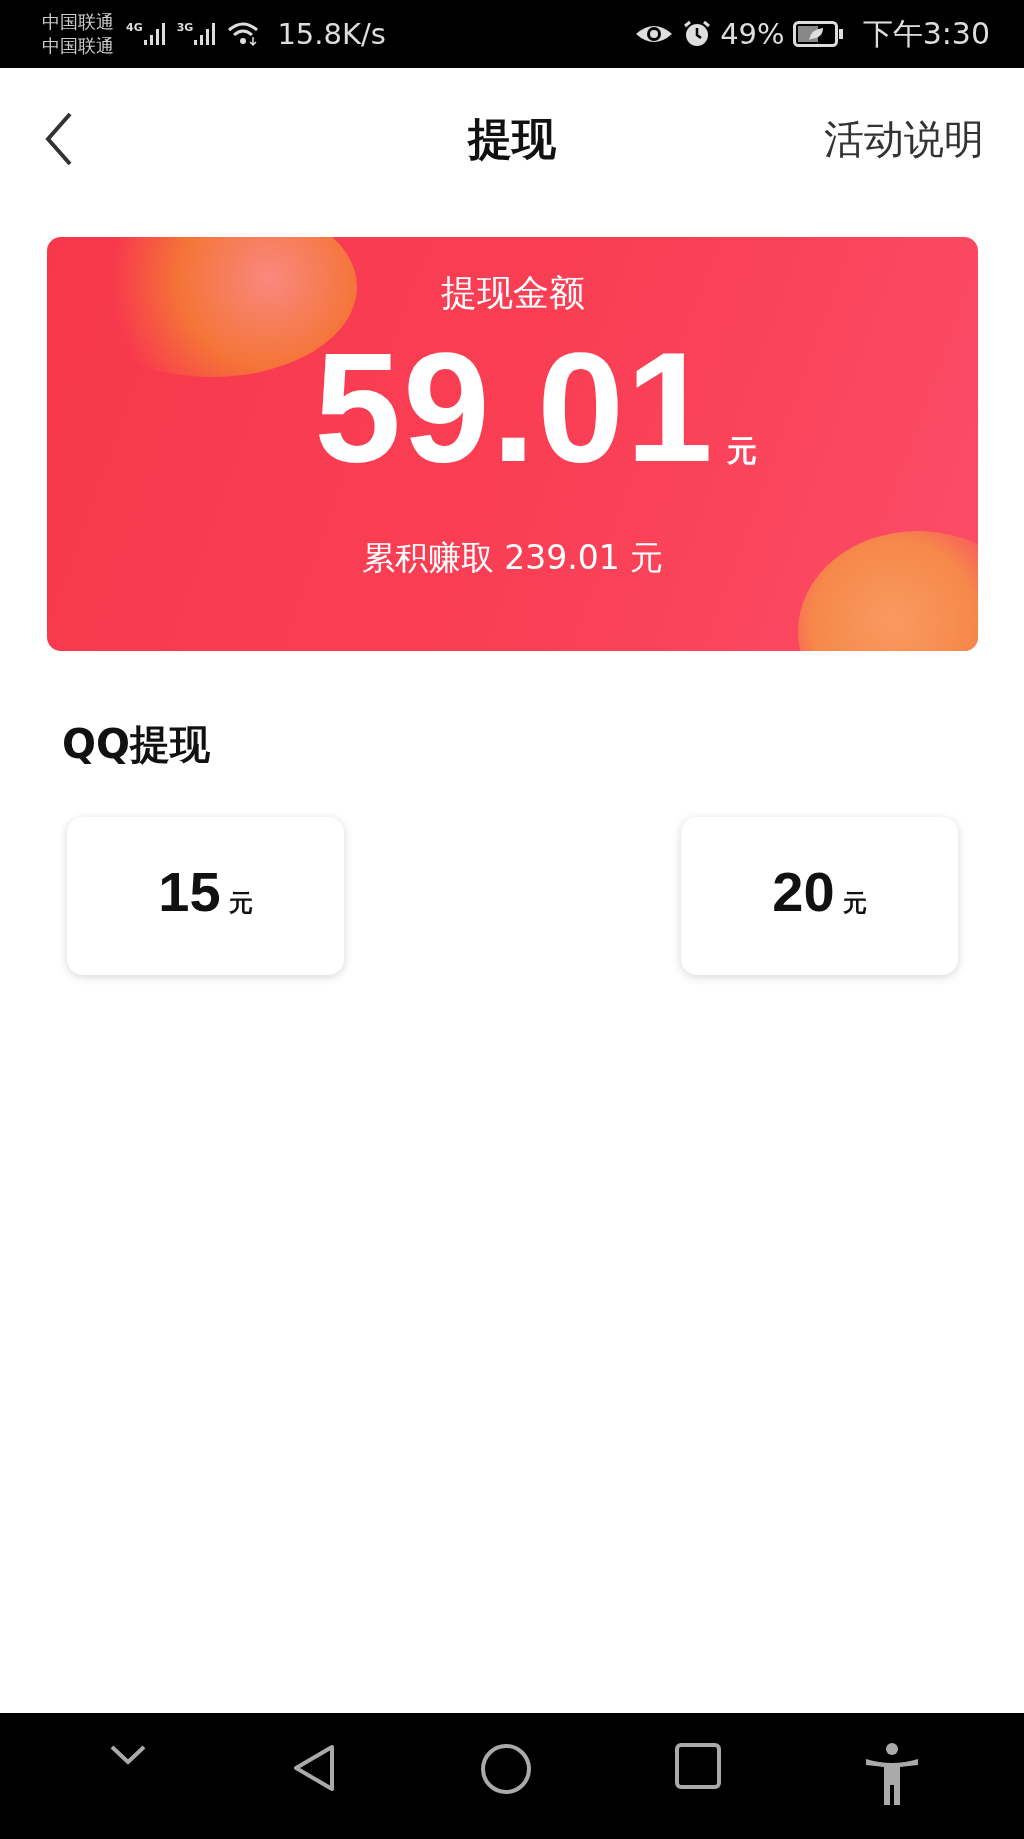 This screenshot has width=1024, height=1839. I want to click on network-speed: 15.8K/s, so click(331, 34).